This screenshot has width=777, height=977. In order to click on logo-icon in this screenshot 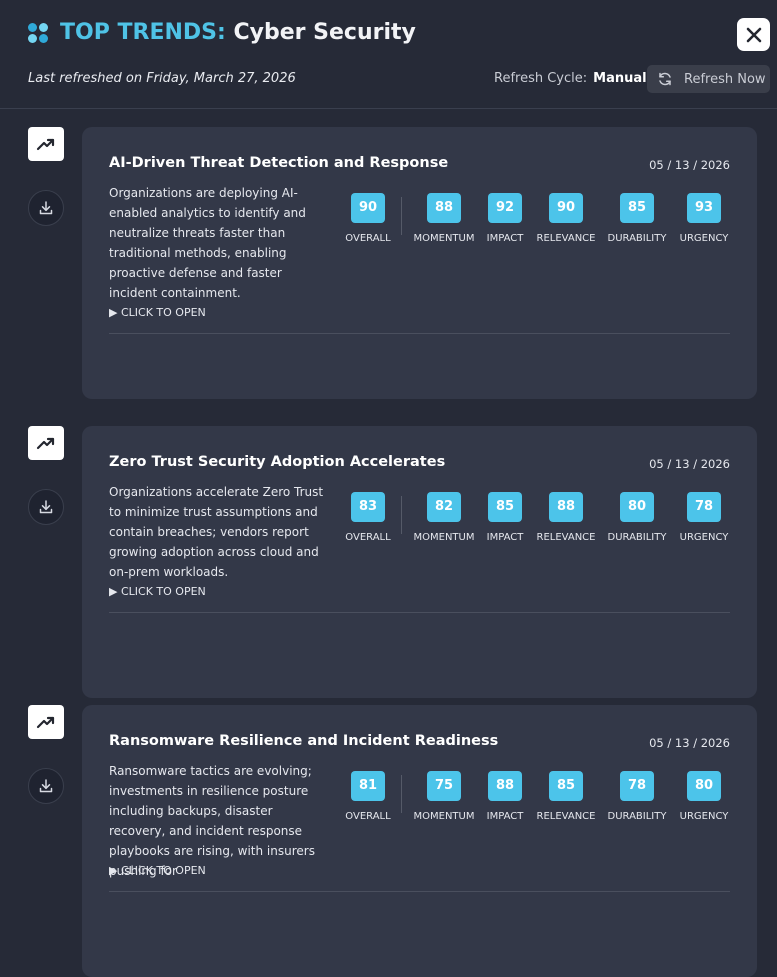, I will do `click(39, 34)`.